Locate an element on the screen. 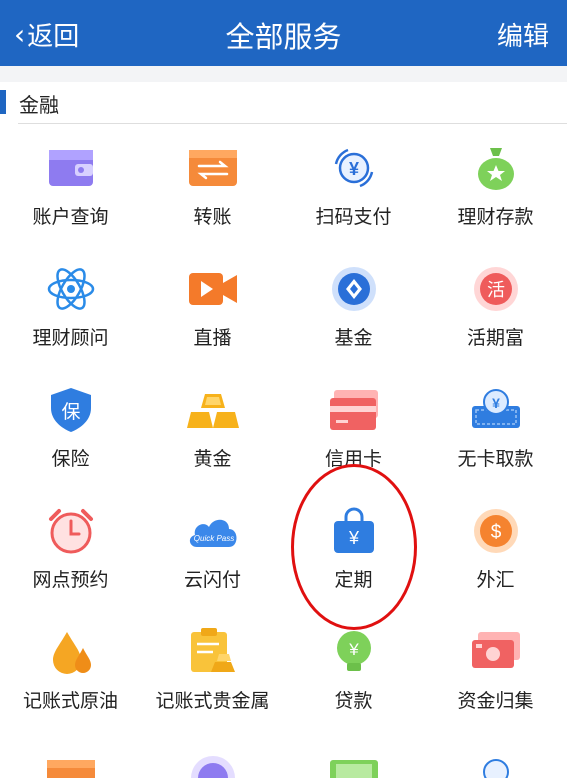  money-bag-icon is located at coordinates (496, 169).